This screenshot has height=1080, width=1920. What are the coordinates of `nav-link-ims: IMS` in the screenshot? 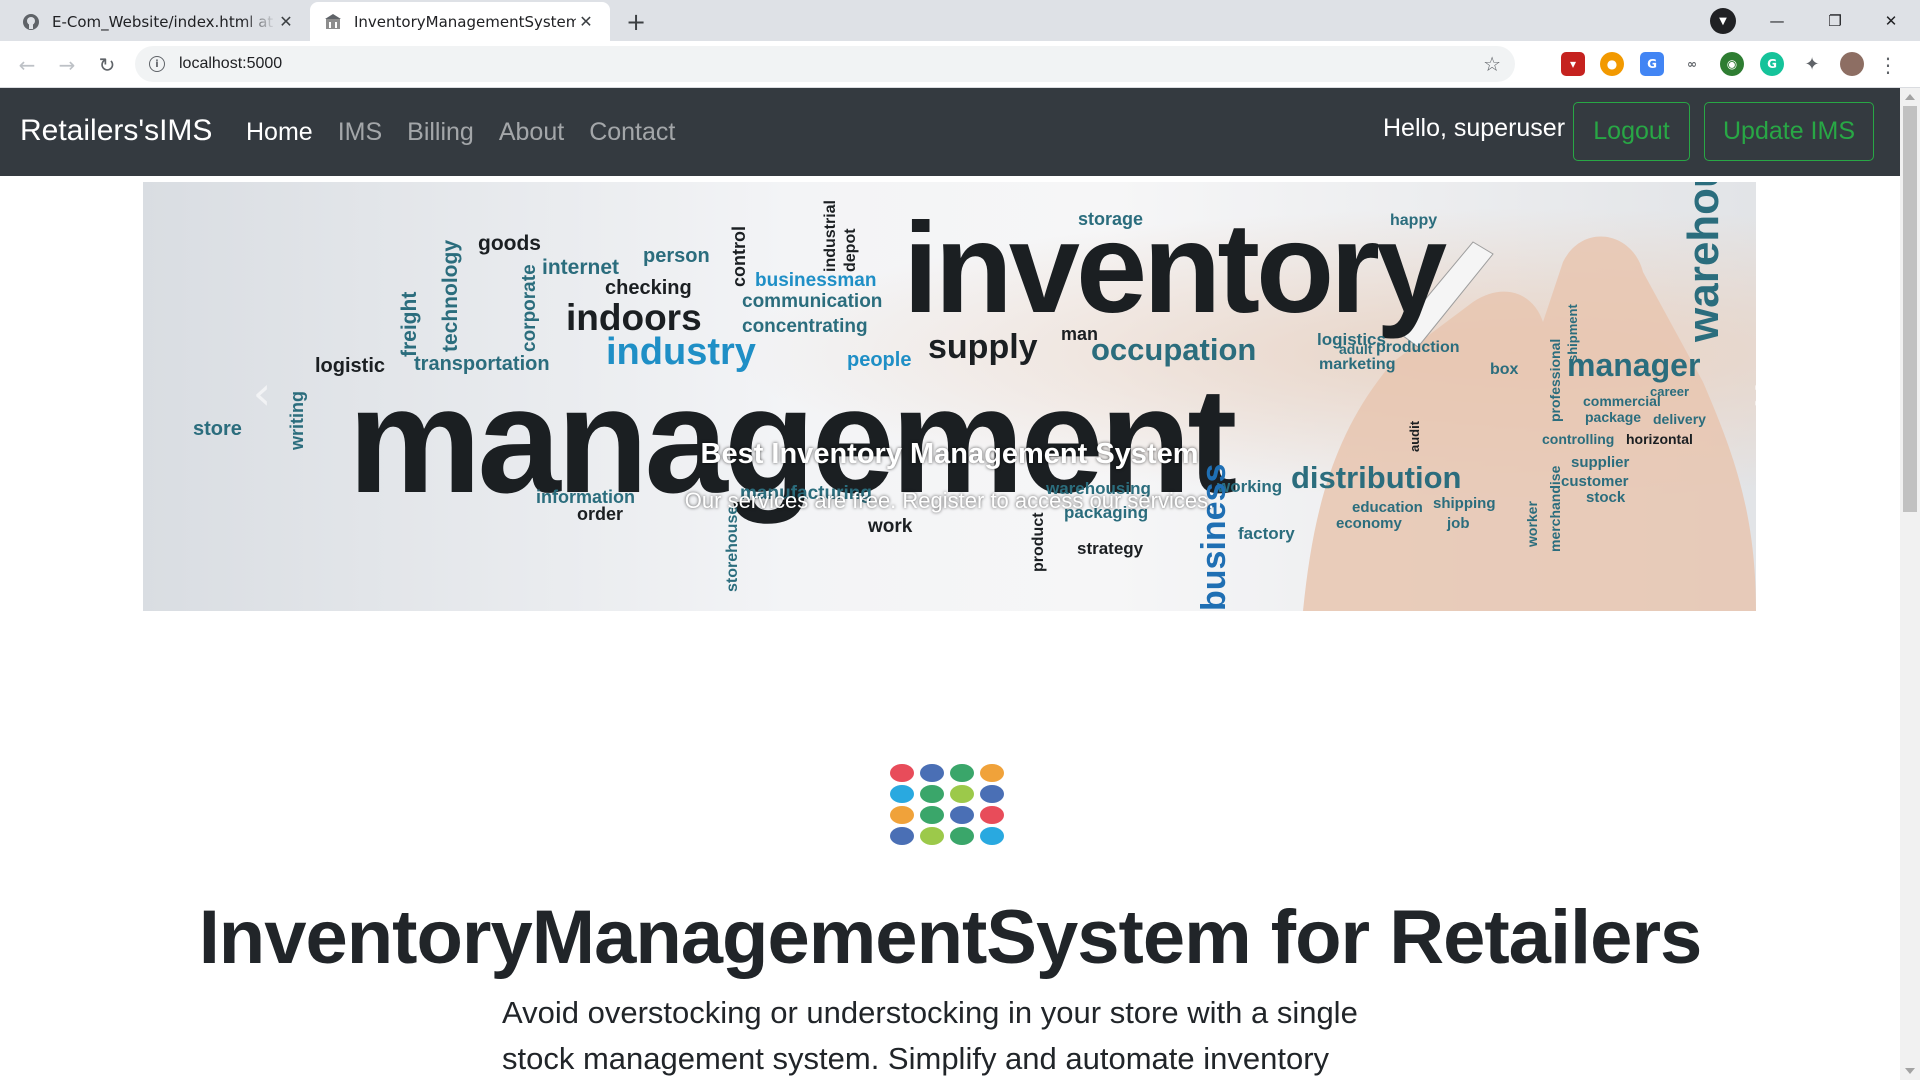 It's located at (360, 132).